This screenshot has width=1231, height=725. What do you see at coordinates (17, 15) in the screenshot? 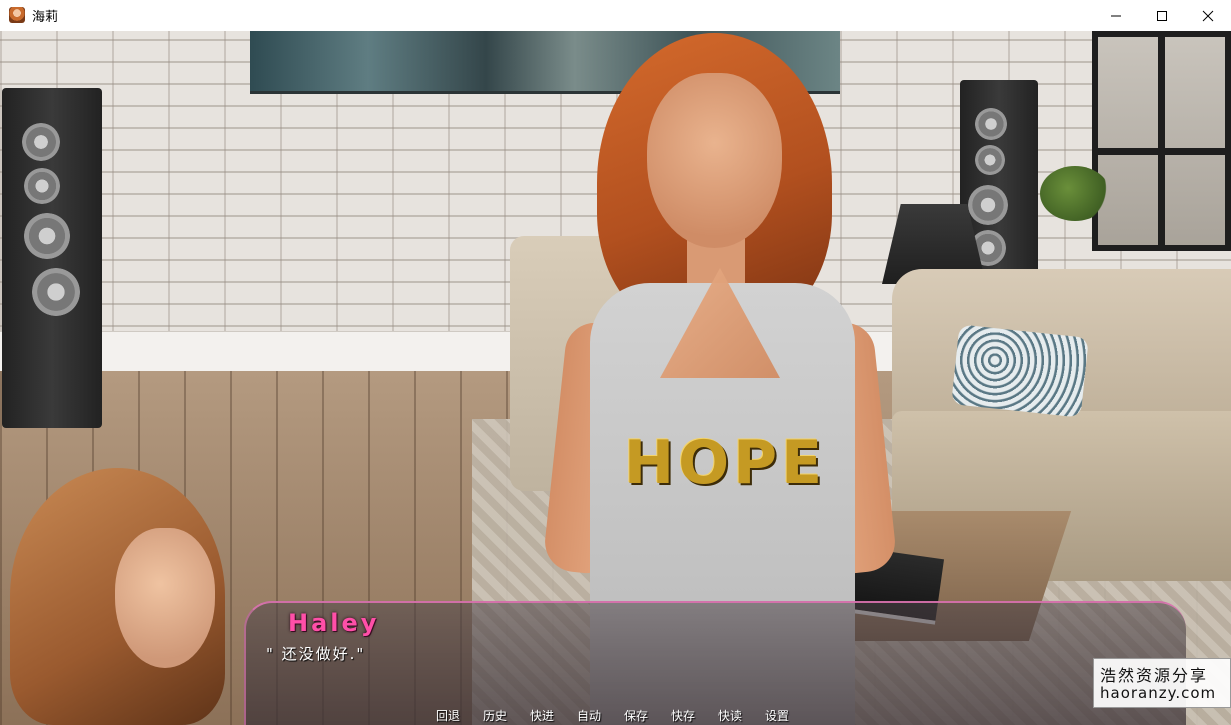
I see `app-portrait-icon` at bounding box center [17, 15].